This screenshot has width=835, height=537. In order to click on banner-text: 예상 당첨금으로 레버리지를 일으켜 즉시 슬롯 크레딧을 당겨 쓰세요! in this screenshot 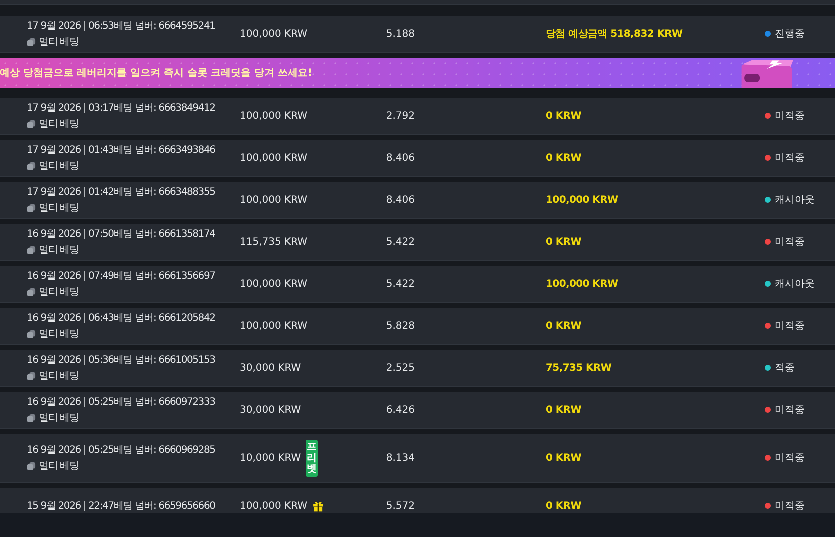, I will do `click(156, 73)`.